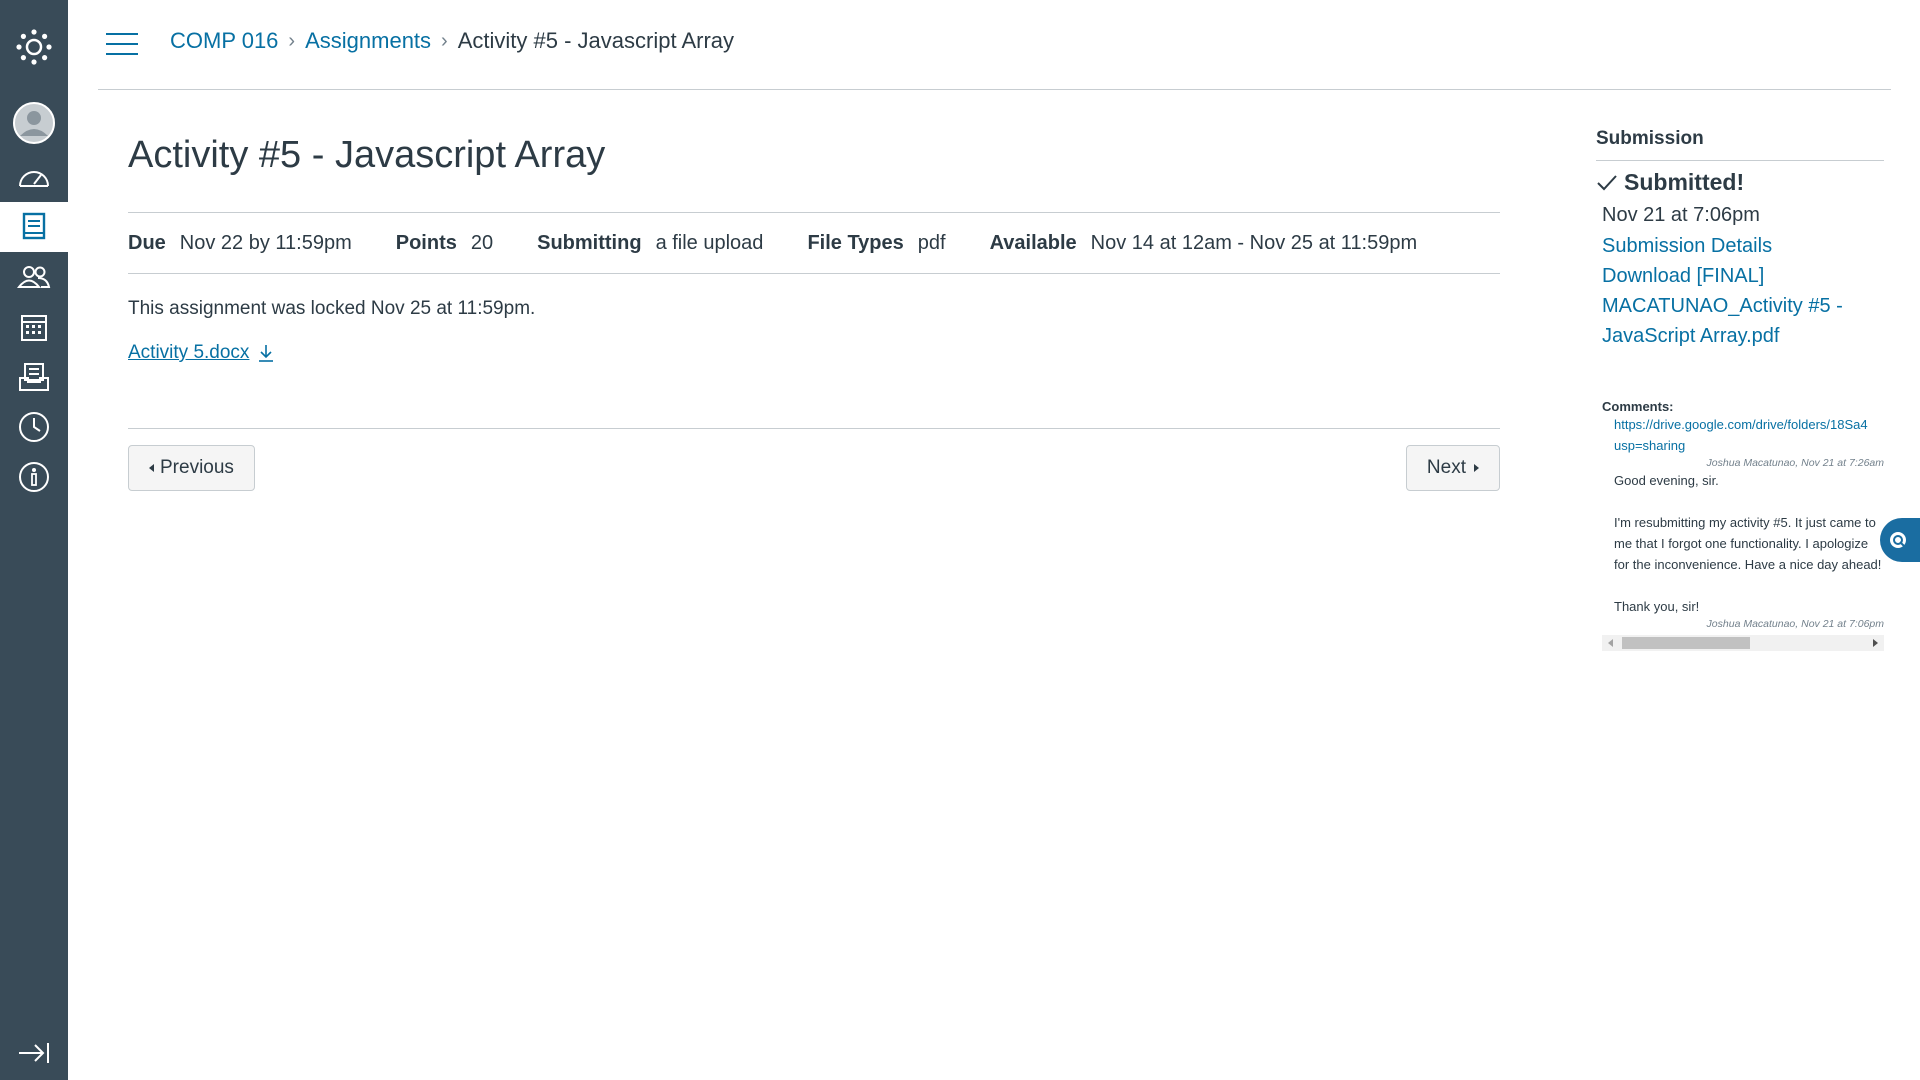  Describe the element at coordinates (814, 459) in the screenshot. I see `module-pager: Previous Next` at that location.